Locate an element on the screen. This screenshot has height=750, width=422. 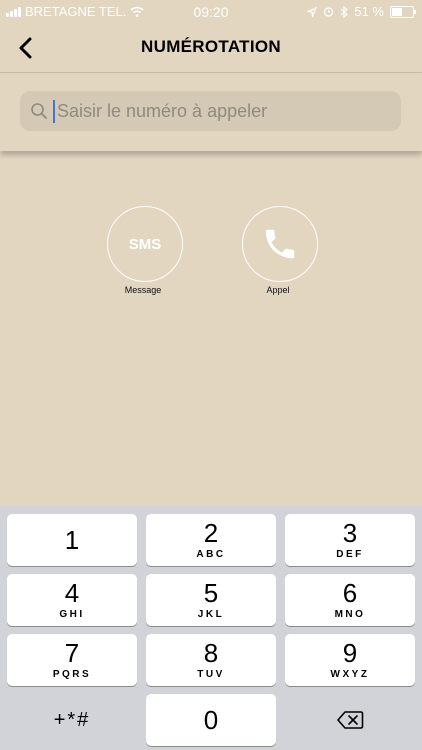
phone-icon is located at coordinates (280, 244).